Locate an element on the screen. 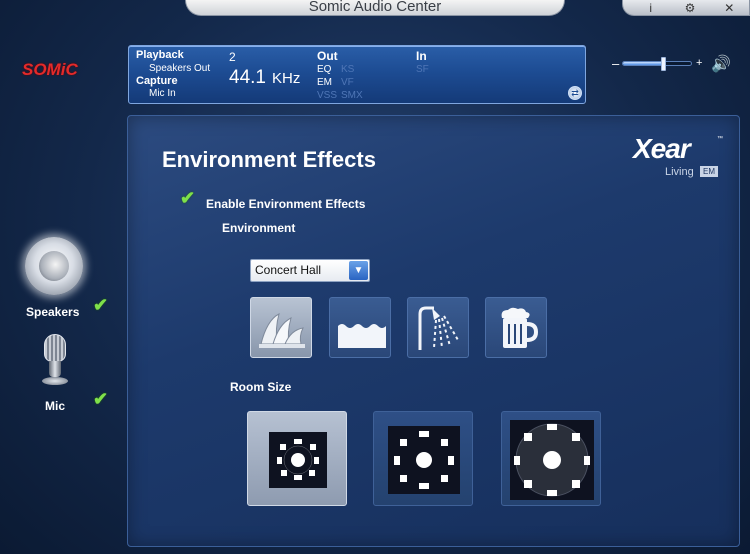 The image size is (750, 554). preset-water is located at coordinates (360, 327).